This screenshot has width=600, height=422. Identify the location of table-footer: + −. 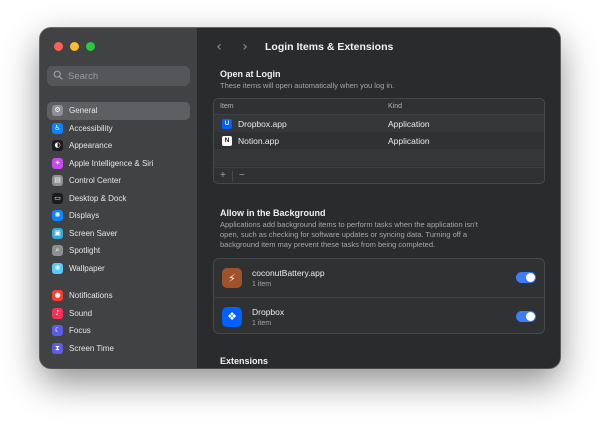
(379, 175).